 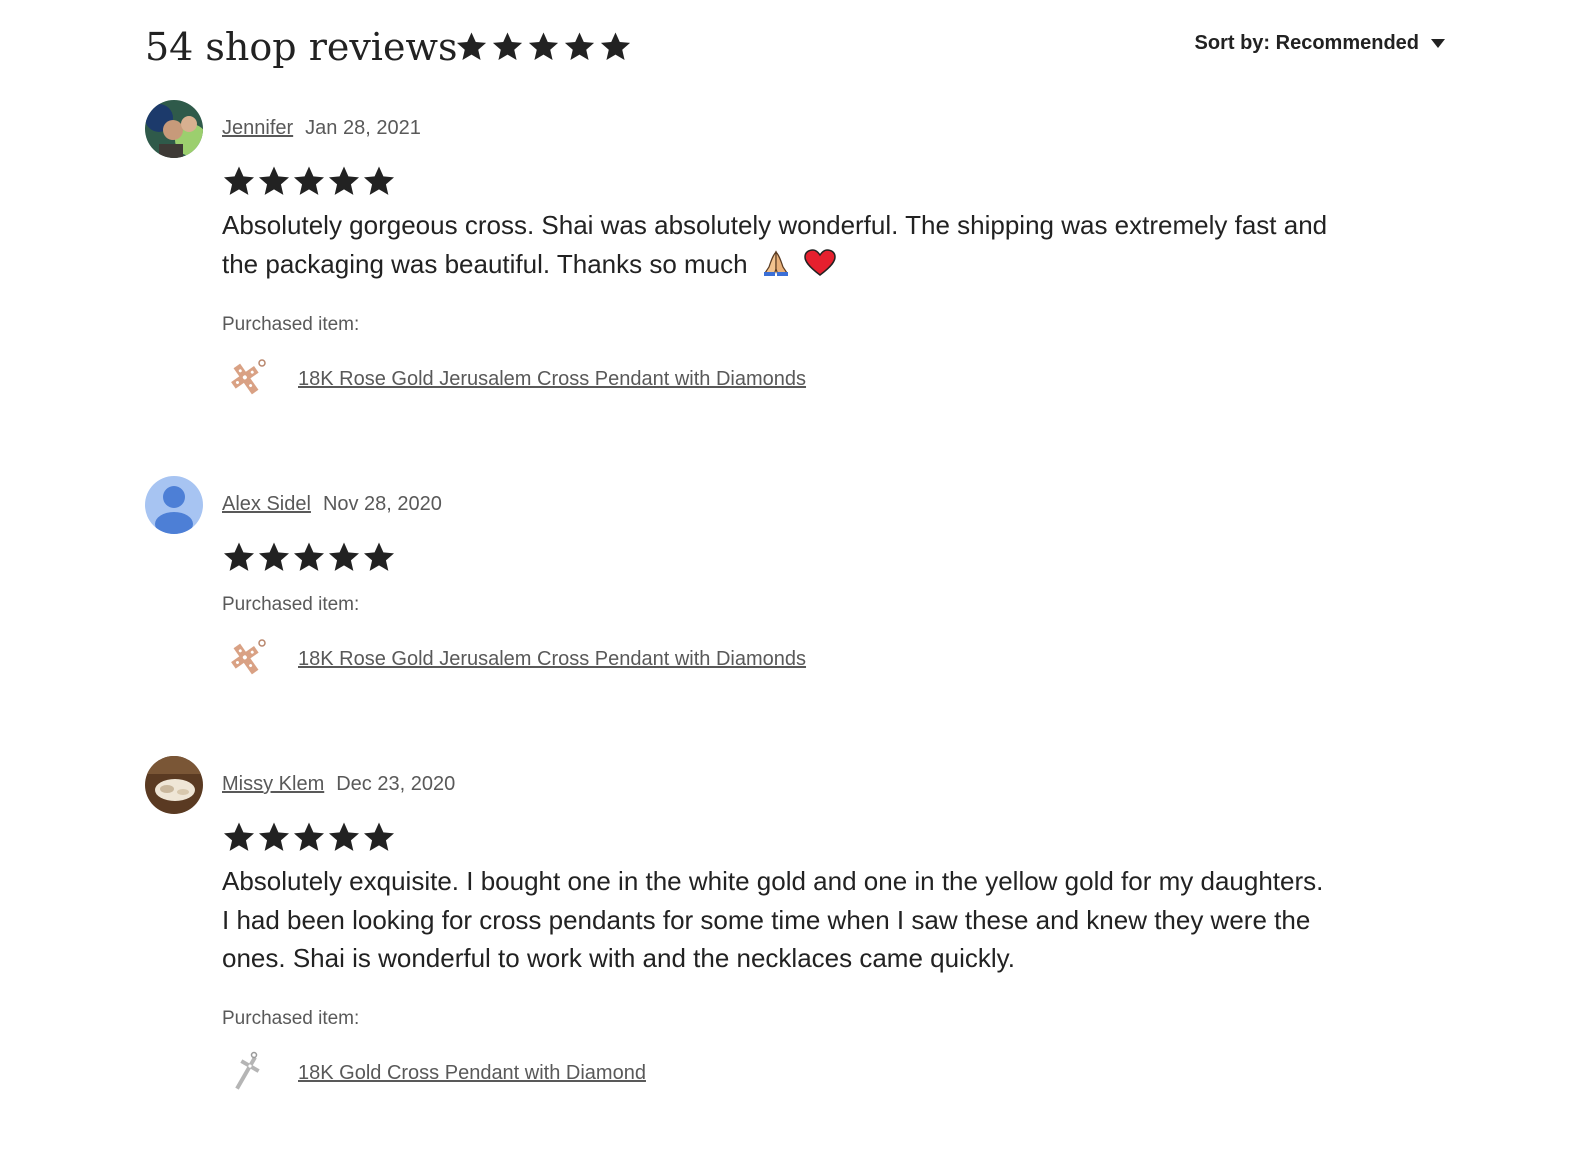 I want to click on purchased-item: 18K Gold Cross Pendant with Diamond, so click(x=434, y=1073).